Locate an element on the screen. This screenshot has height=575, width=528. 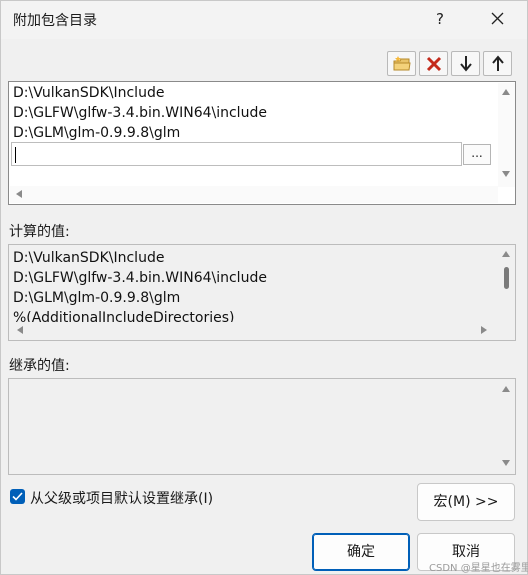
checkmark-icon is located at coordinates (17, 496).